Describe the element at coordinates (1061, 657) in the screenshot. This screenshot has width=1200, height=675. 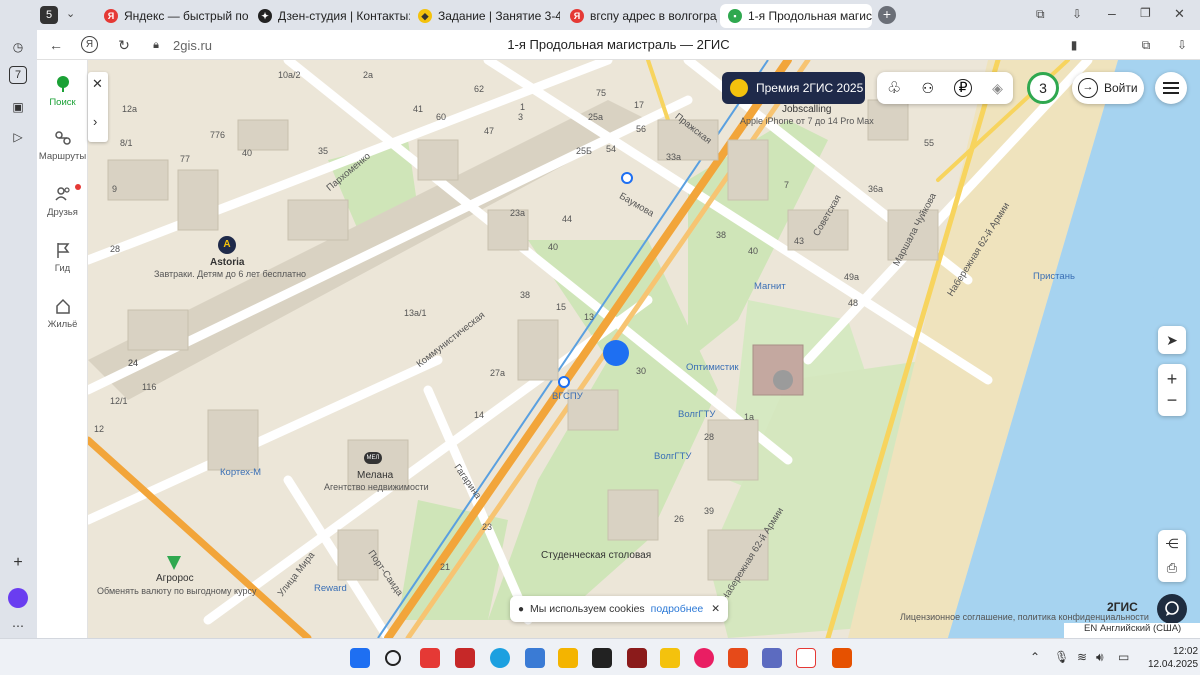
I see `microphone-icon: 🎙︎` at that location.